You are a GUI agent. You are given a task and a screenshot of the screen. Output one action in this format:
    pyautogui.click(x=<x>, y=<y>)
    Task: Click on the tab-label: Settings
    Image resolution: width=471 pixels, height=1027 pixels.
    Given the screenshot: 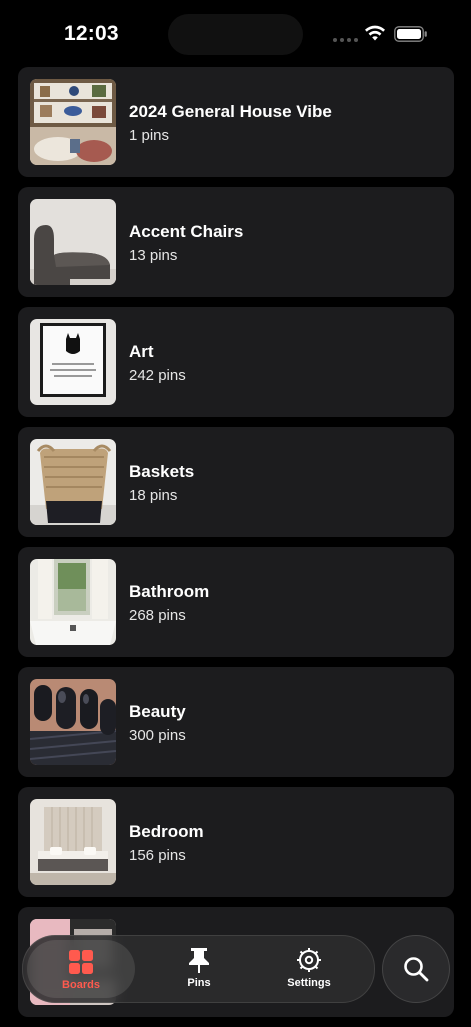 What is the action you would take?
    pyautogui.click(x=309, y=983)
    